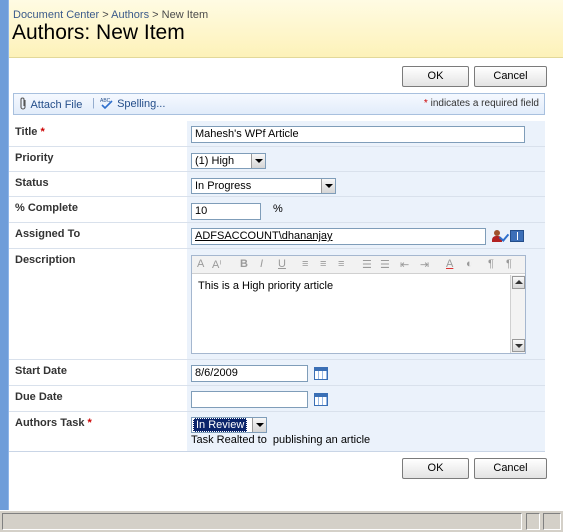  I want to click on due-date-input, so click(249, 399).